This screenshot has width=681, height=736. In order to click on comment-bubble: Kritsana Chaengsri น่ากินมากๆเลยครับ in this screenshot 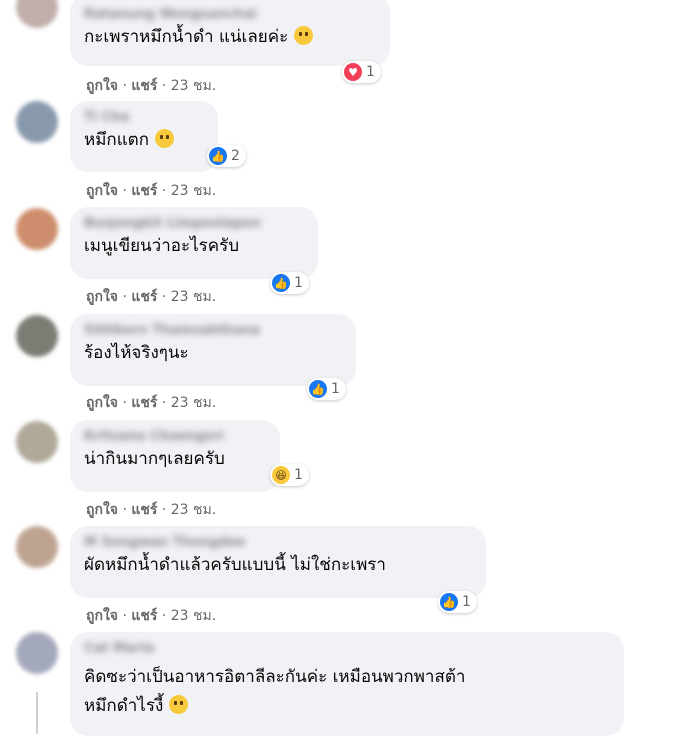, I will do `click(175, 456)`.